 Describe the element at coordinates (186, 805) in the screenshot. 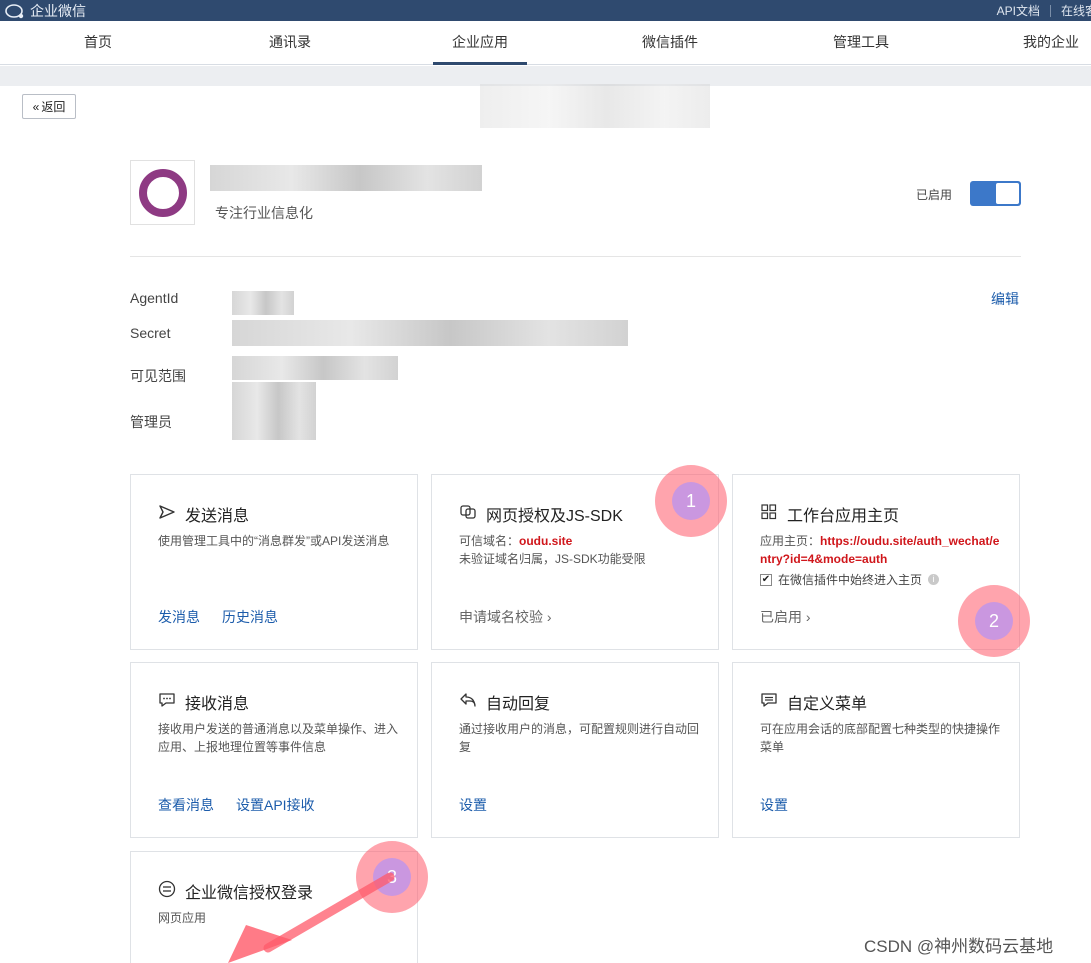

I see `view-messages-link: 查看消息` at that location.